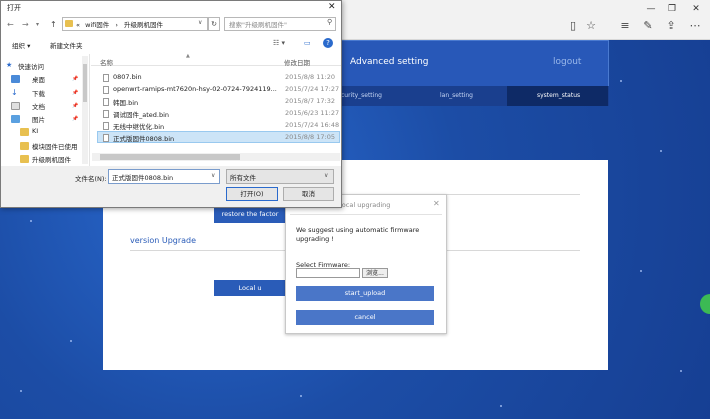 This screenshot has width=710, height=419. What do you see at coordinates (143, 178) in the screenshot?
I see `filename-value: 正式版固件0808.bin` at bounding box center [143, 178].